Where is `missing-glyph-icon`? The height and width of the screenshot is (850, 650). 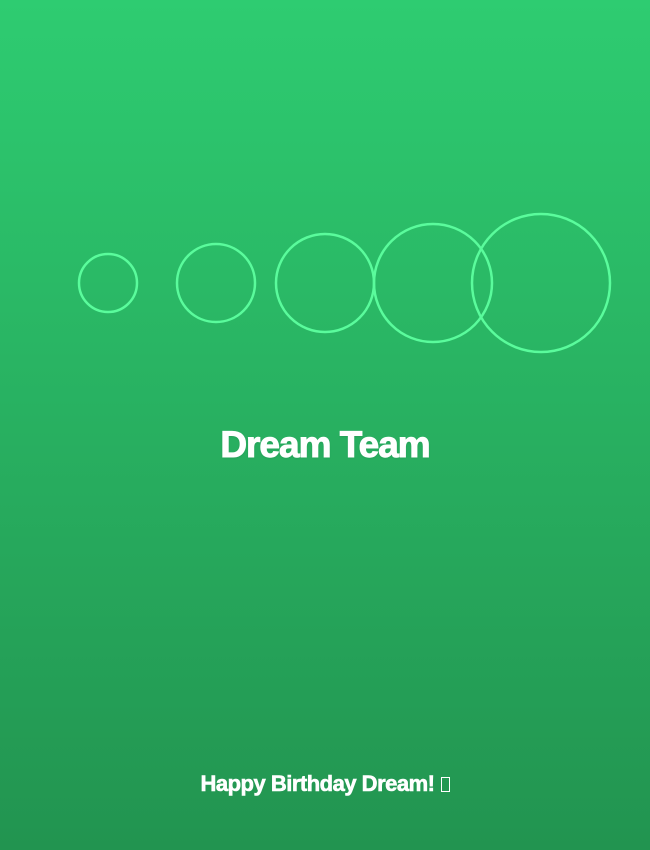 missing-glyph-icon is located at coordinates (445, 784).